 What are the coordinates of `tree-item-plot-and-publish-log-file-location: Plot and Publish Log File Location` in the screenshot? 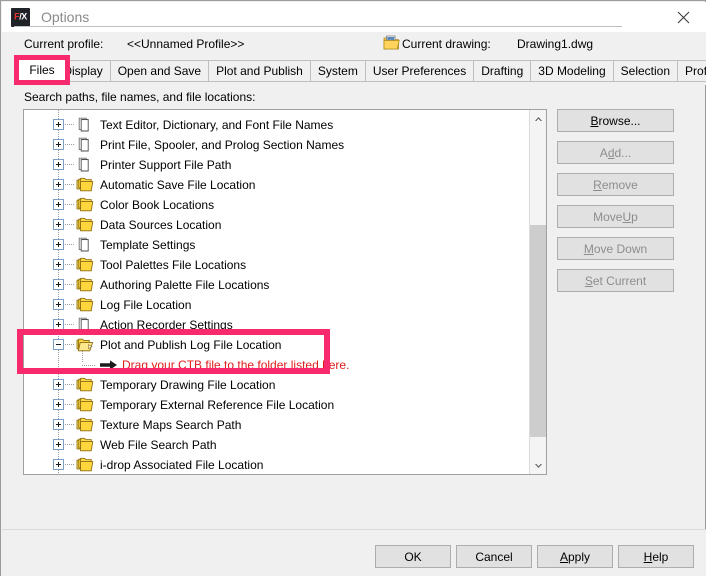 It's located at (277, 345).